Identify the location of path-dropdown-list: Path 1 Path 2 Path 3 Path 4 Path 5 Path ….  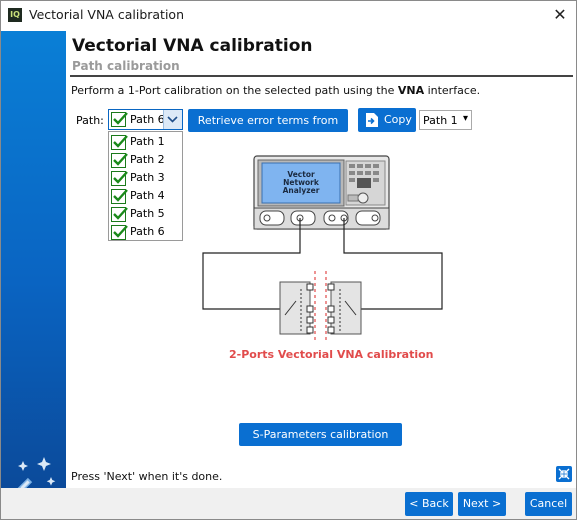
(145, 186).